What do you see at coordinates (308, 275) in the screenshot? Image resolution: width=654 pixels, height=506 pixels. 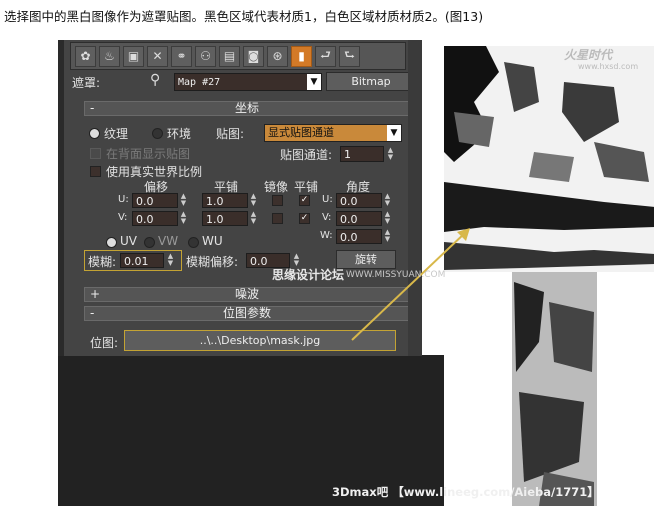 I see `forum-watermark: 思缘设计论坛` at bounding box center [308, 275].